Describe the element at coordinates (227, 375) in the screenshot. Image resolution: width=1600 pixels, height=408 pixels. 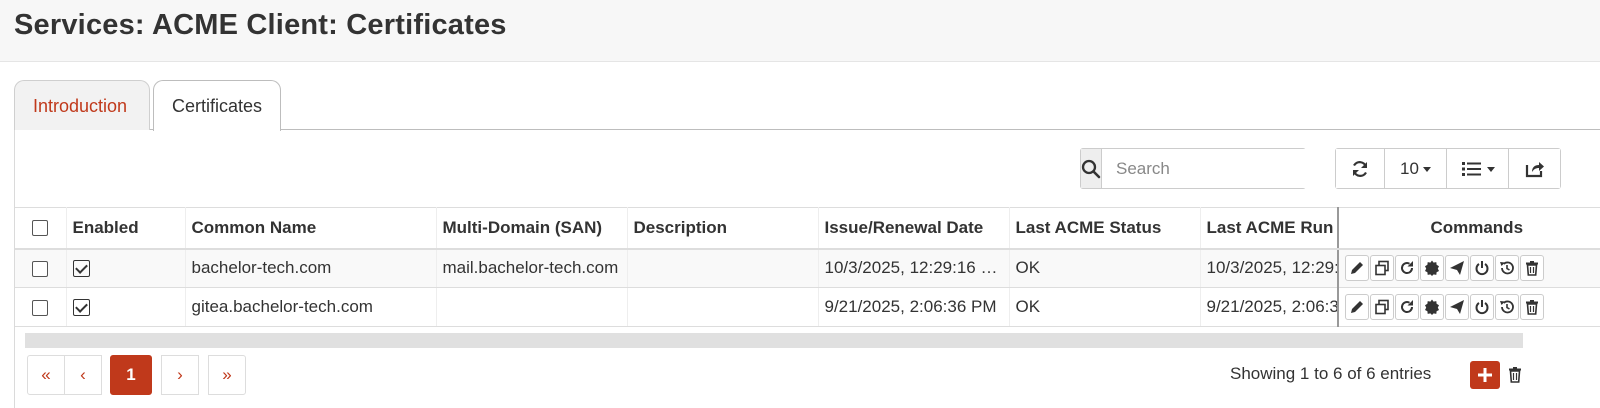
I see `last-page-button: »` at that location.